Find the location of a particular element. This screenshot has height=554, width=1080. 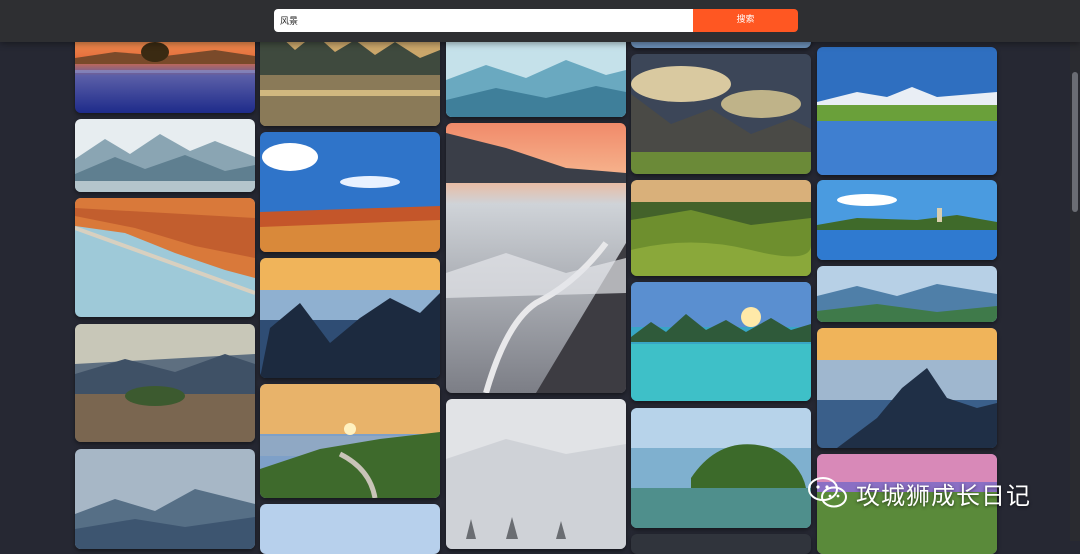

autumn-forest-lake is located at coordinates (165, 257).